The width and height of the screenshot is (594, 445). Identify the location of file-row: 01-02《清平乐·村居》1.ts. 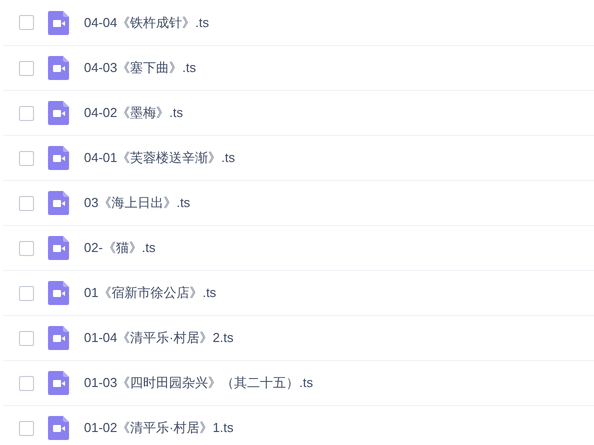
(298, 425).